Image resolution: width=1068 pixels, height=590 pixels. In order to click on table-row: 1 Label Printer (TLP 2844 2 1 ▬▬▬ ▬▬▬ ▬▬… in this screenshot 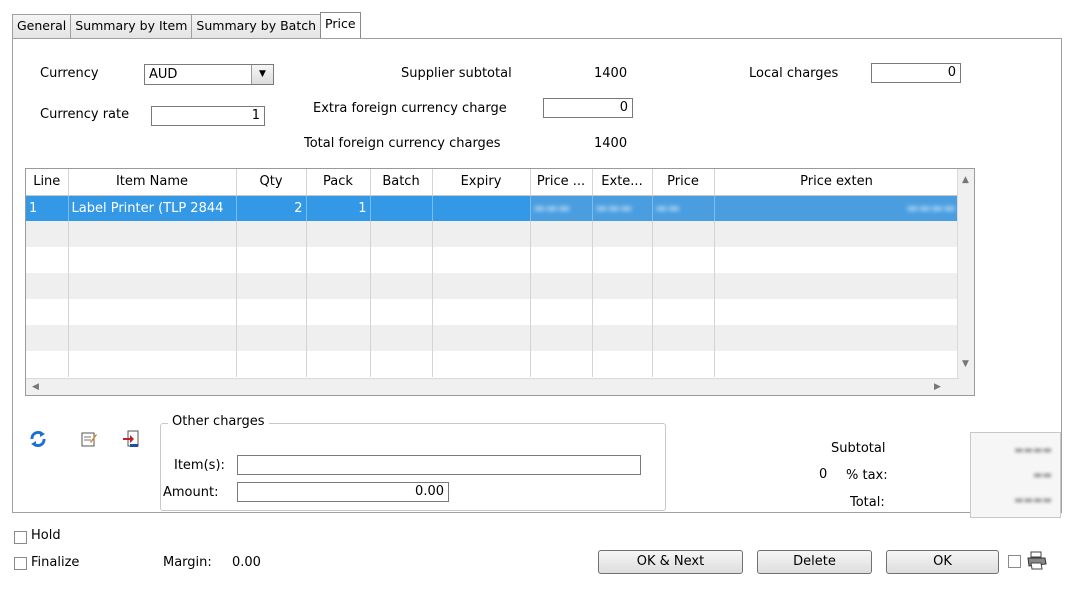, I will do `click(493, 208)`.